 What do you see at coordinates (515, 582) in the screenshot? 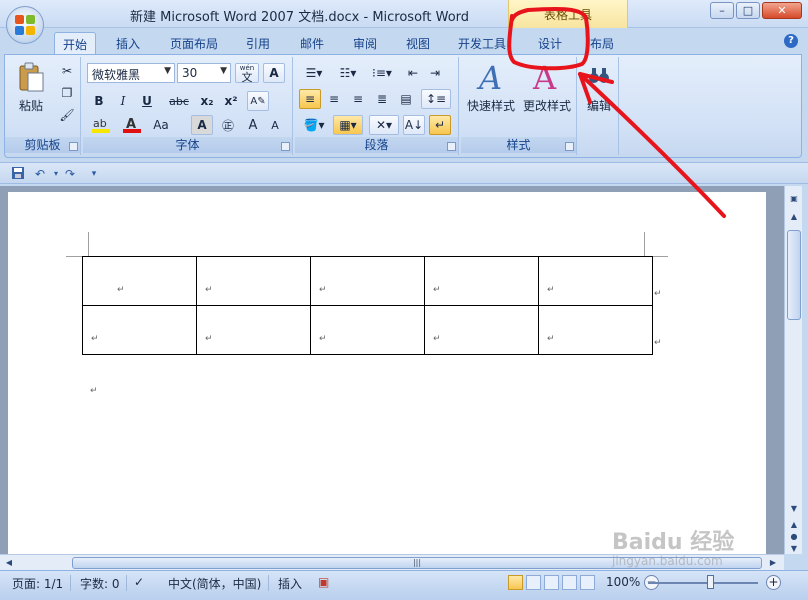
I see `print-layout-view-icon` at bounding box center [515, 582].